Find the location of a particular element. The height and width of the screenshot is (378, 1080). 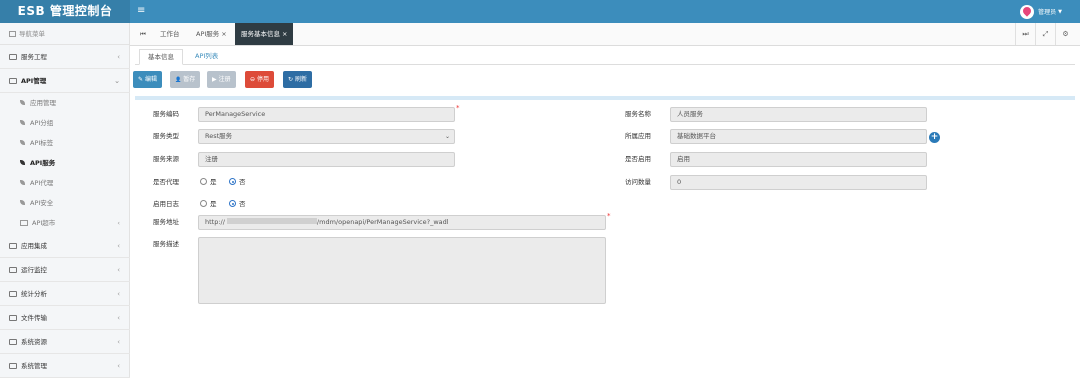

log-no-radio: 否 is located at coordinates (237, 204).